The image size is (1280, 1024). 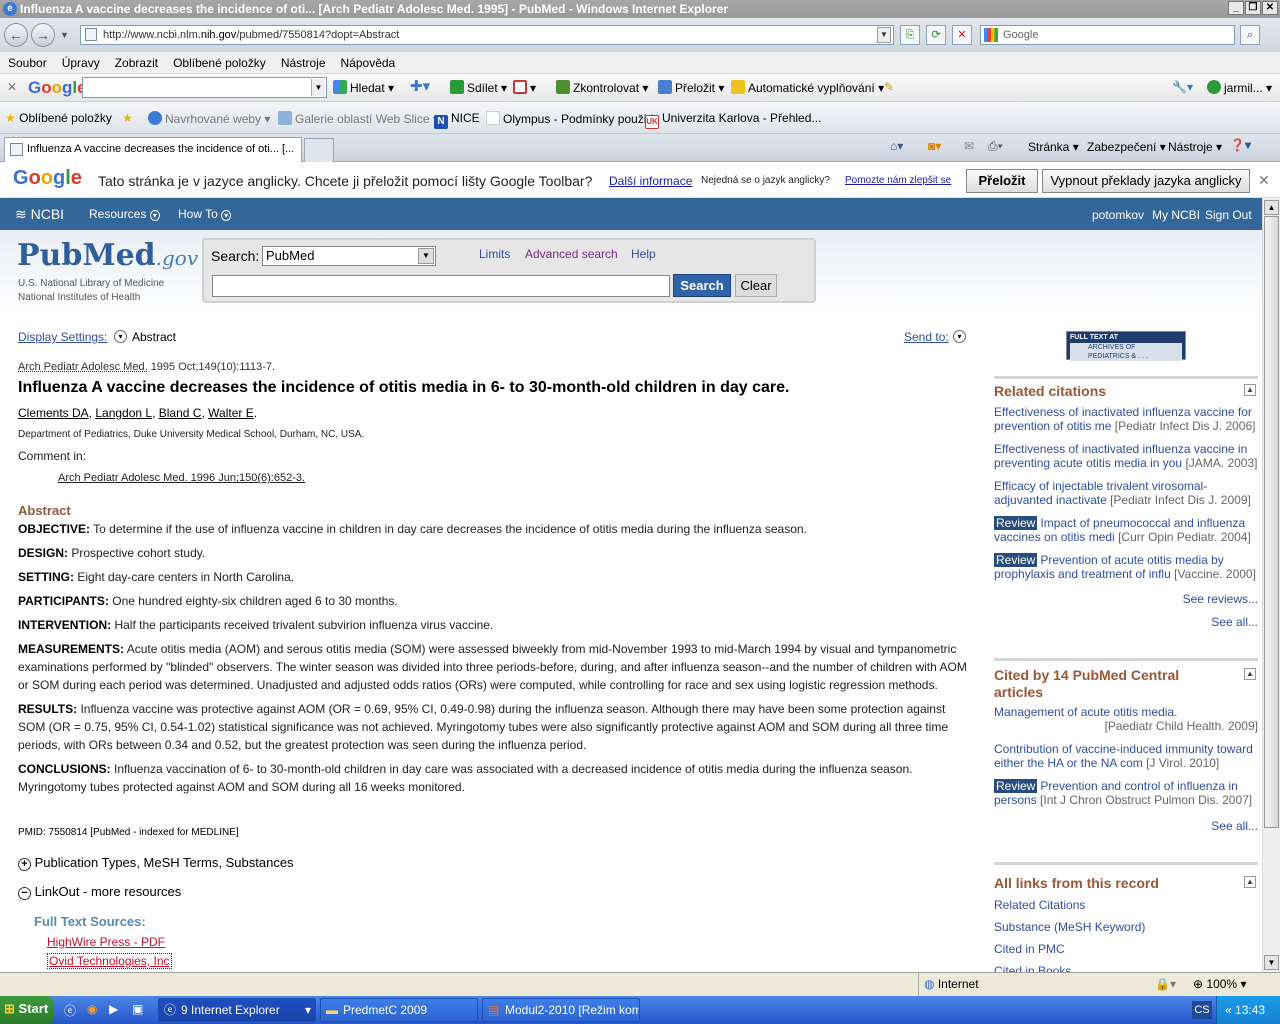 I want to click on forward-button: →, so click(x=43, y=35).